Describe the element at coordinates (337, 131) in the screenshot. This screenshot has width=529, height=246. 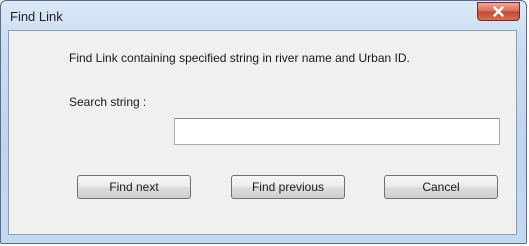
I see `search-string-input` at that location.